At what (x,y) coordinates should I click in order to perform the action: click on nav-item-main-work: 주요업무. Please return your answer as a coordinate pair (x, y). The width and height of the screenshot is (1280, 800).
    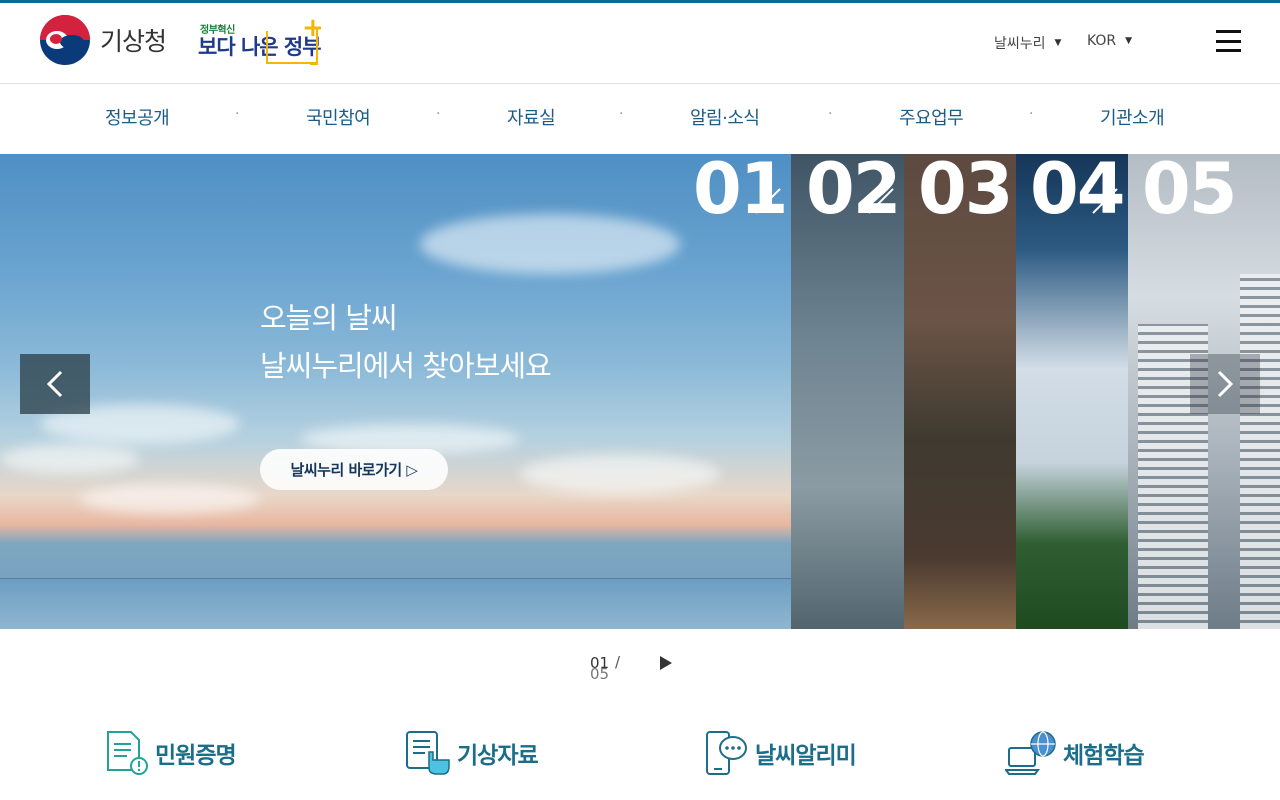
    Looking at the image, I should click on (931, 117).